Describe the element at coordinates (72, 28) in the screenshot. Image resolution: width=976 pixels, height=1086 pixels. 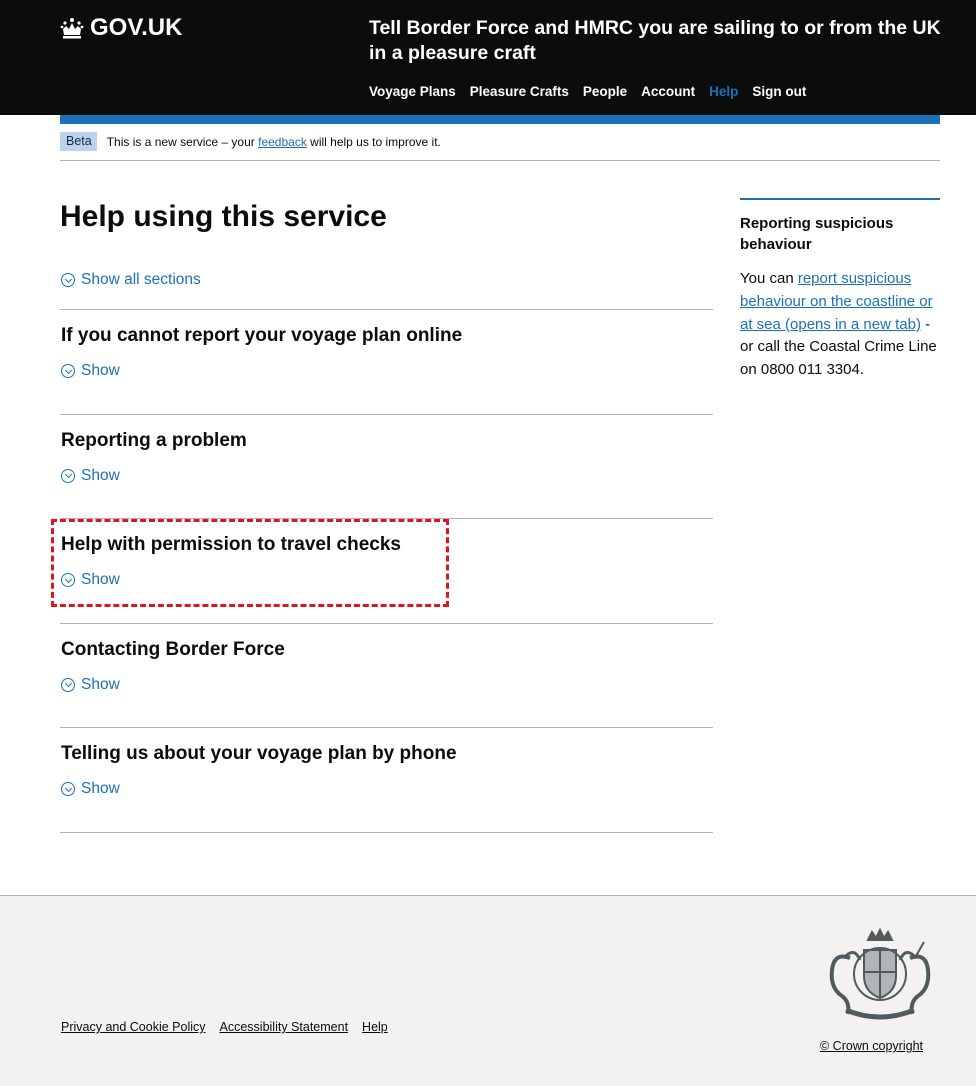
I see `crown-icon` at that location.